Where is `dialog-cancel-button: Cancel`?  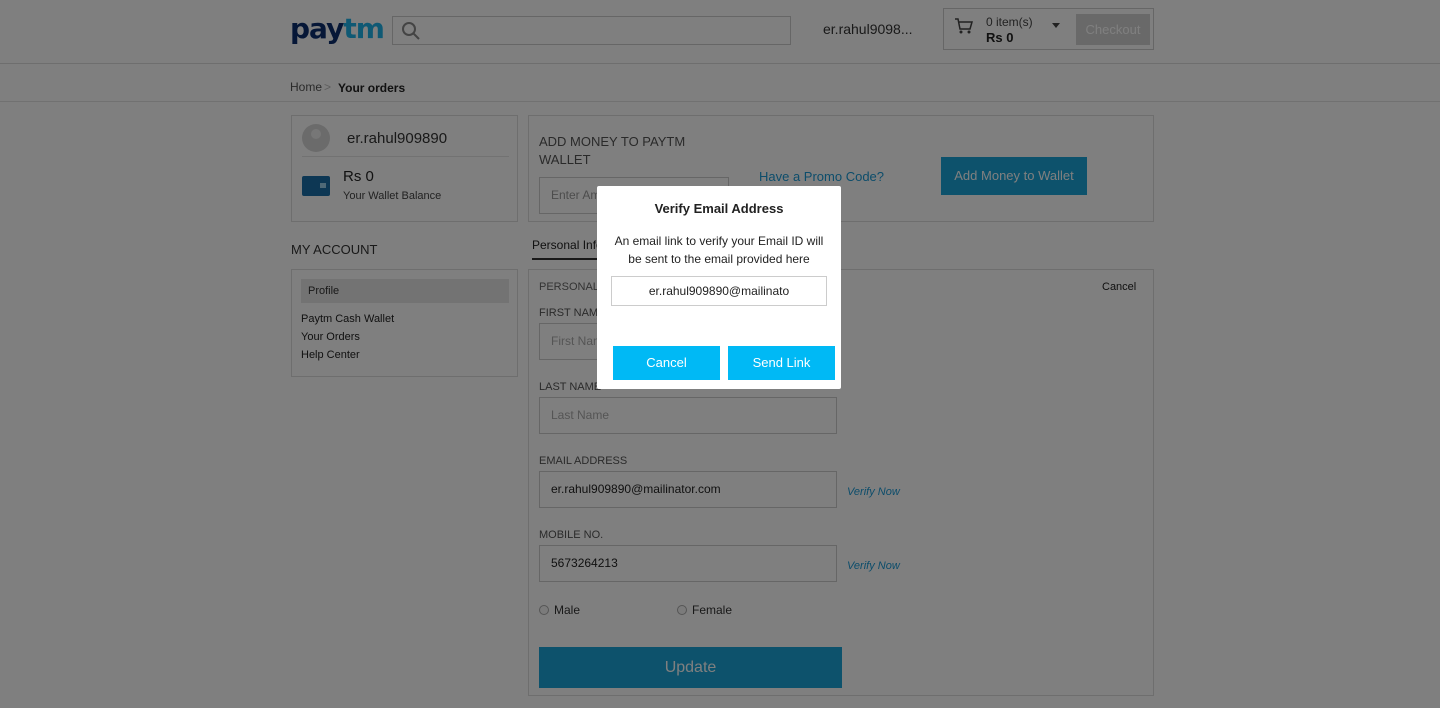 dialog-cancel-button: Cancel is located at coordinates (666, 363).